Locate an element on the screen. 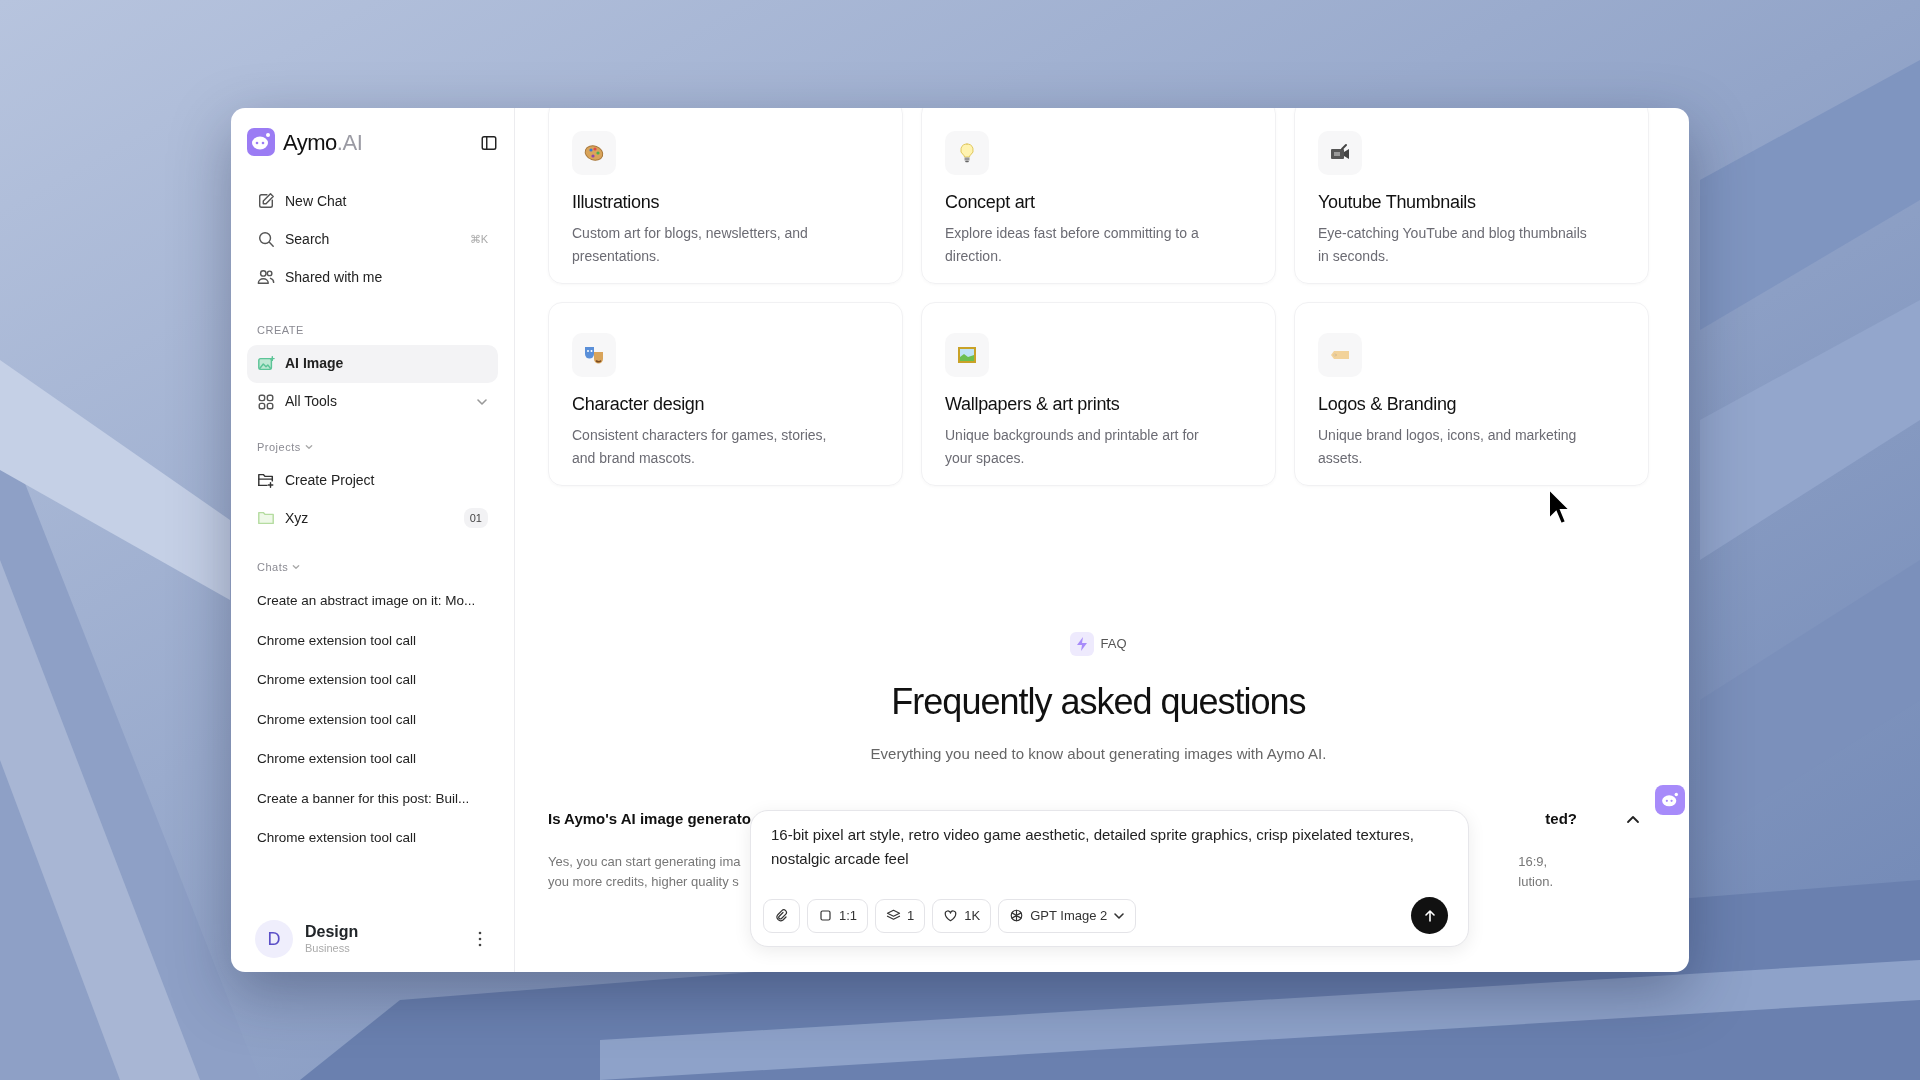 The image size is (1920, 1080). section-heading: CREATE is located at coordinates (280, 330).